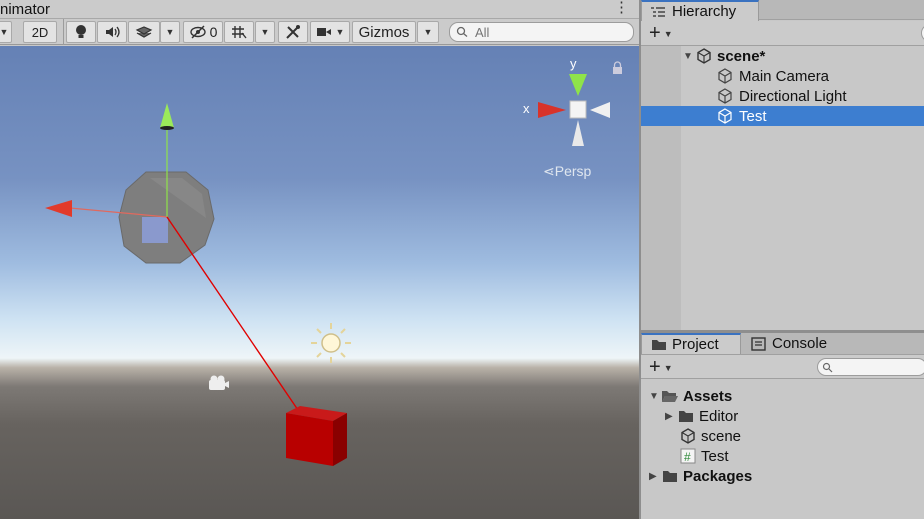 The height and width of the screenshot is (519, 924). I want to click on lock-icon, so click(617, 67).